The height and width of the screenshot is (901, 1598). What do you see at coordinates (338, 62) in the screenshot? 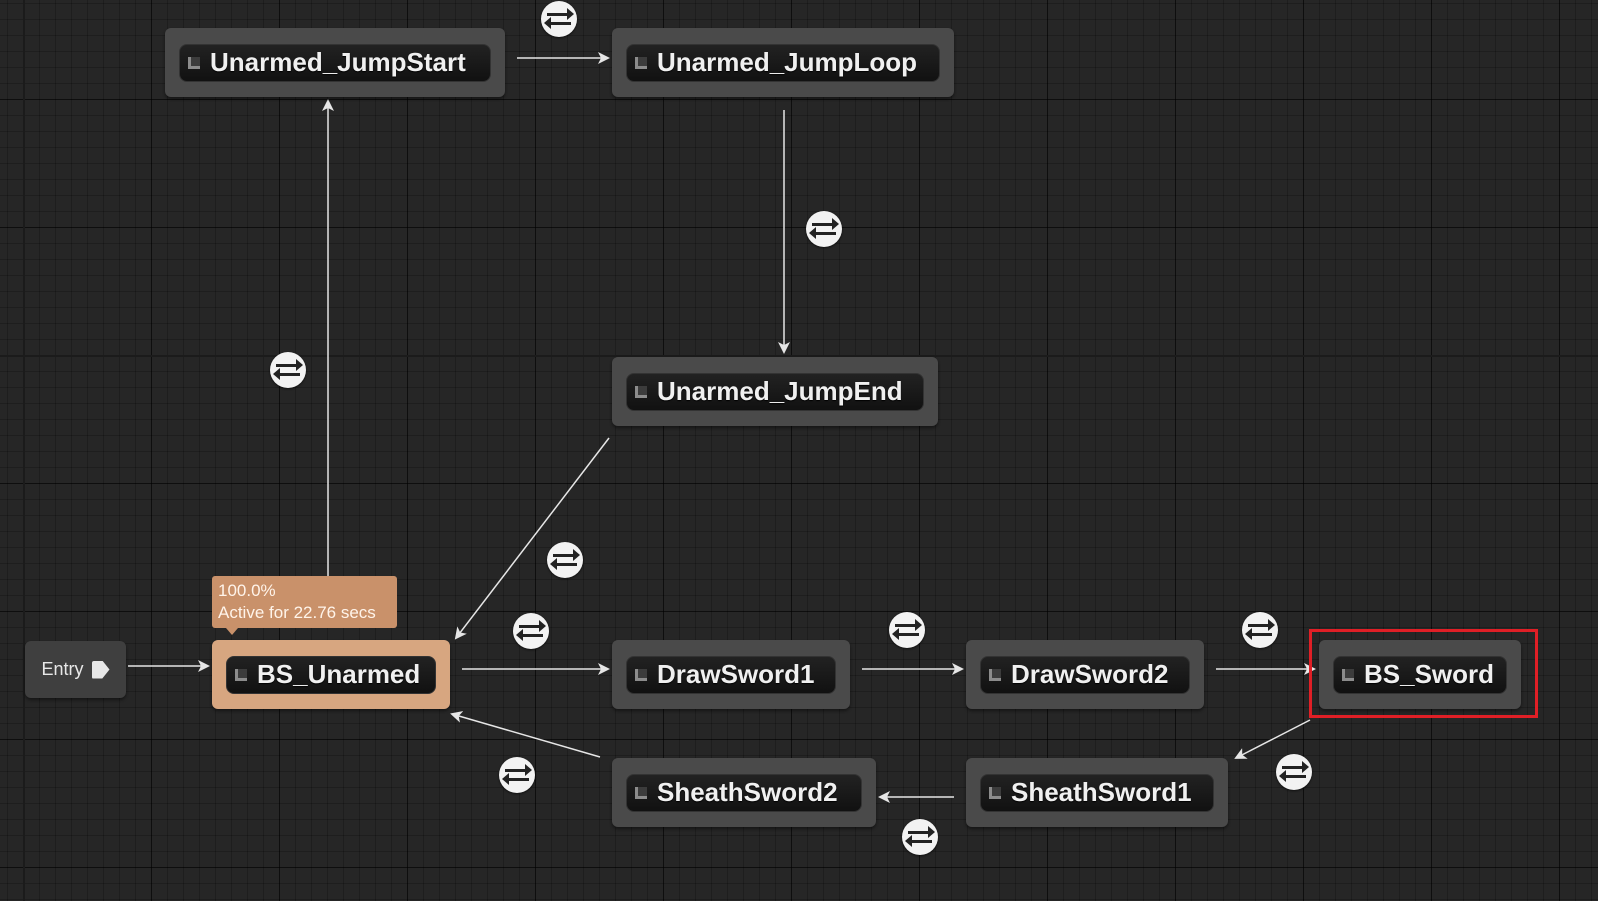
I see `state-label: Unarmed_JumpStart` at bounding box center [338, 62].